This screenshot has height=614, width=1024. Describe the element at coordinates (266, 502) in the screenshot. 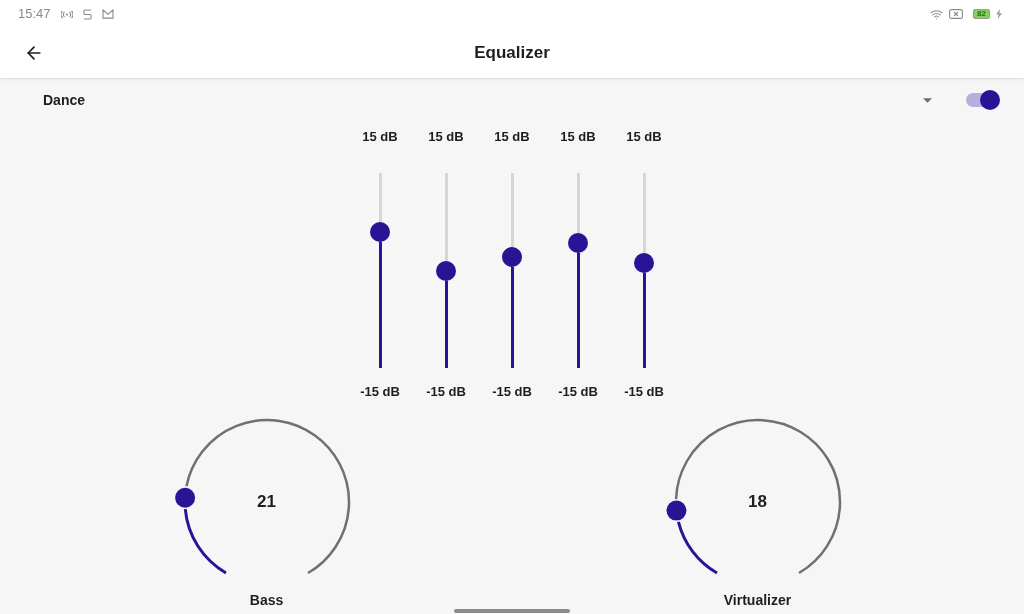

I see `knob-value: 21` at that location.